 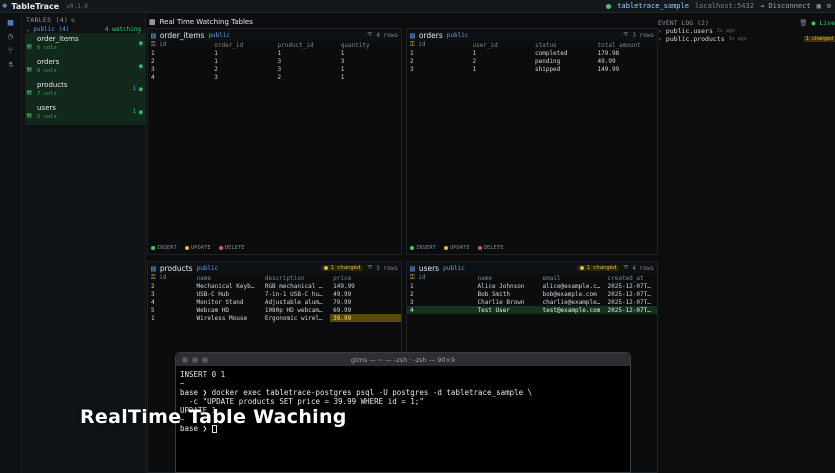 I want to click on table-header-row: ⚿ id name description price, so click(x=274, y=278).